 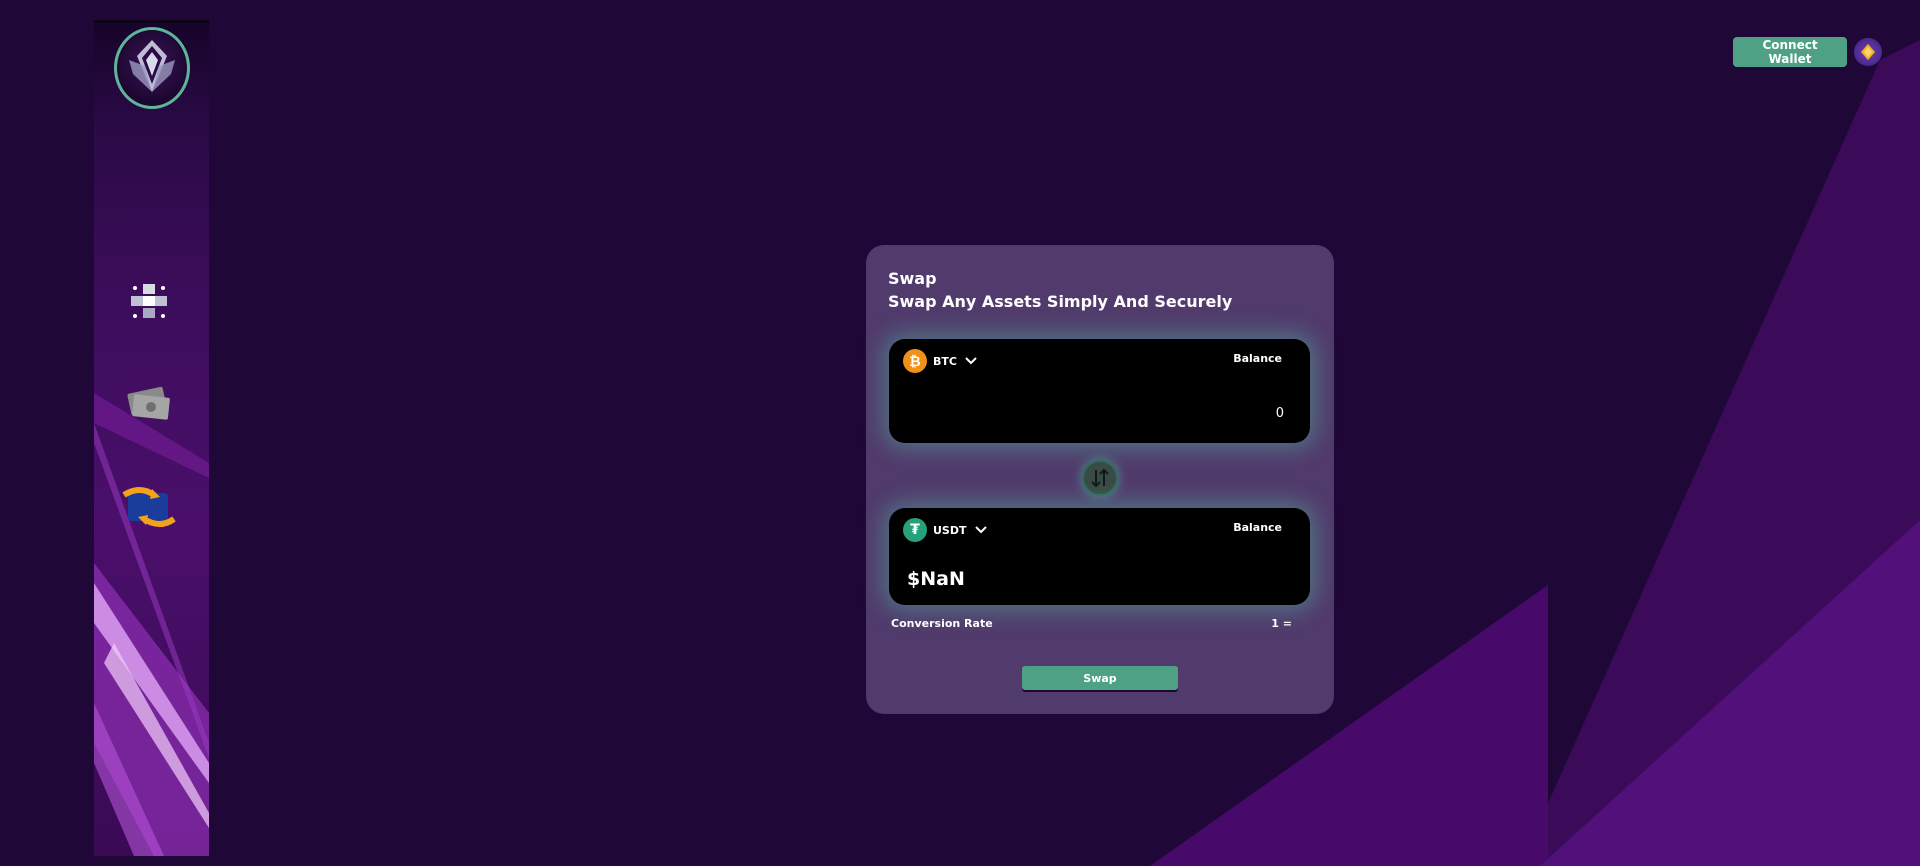 What do you see at coordinates (1790, 52) in the screenshot?
I see `connect-wallet-button: Connect Wallet` at bounding box center [1790, 52].